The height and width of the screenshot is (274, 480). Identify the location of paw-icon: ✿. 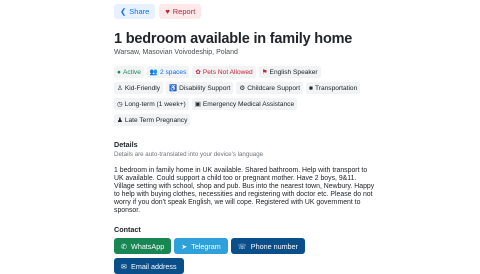
(198, 72).